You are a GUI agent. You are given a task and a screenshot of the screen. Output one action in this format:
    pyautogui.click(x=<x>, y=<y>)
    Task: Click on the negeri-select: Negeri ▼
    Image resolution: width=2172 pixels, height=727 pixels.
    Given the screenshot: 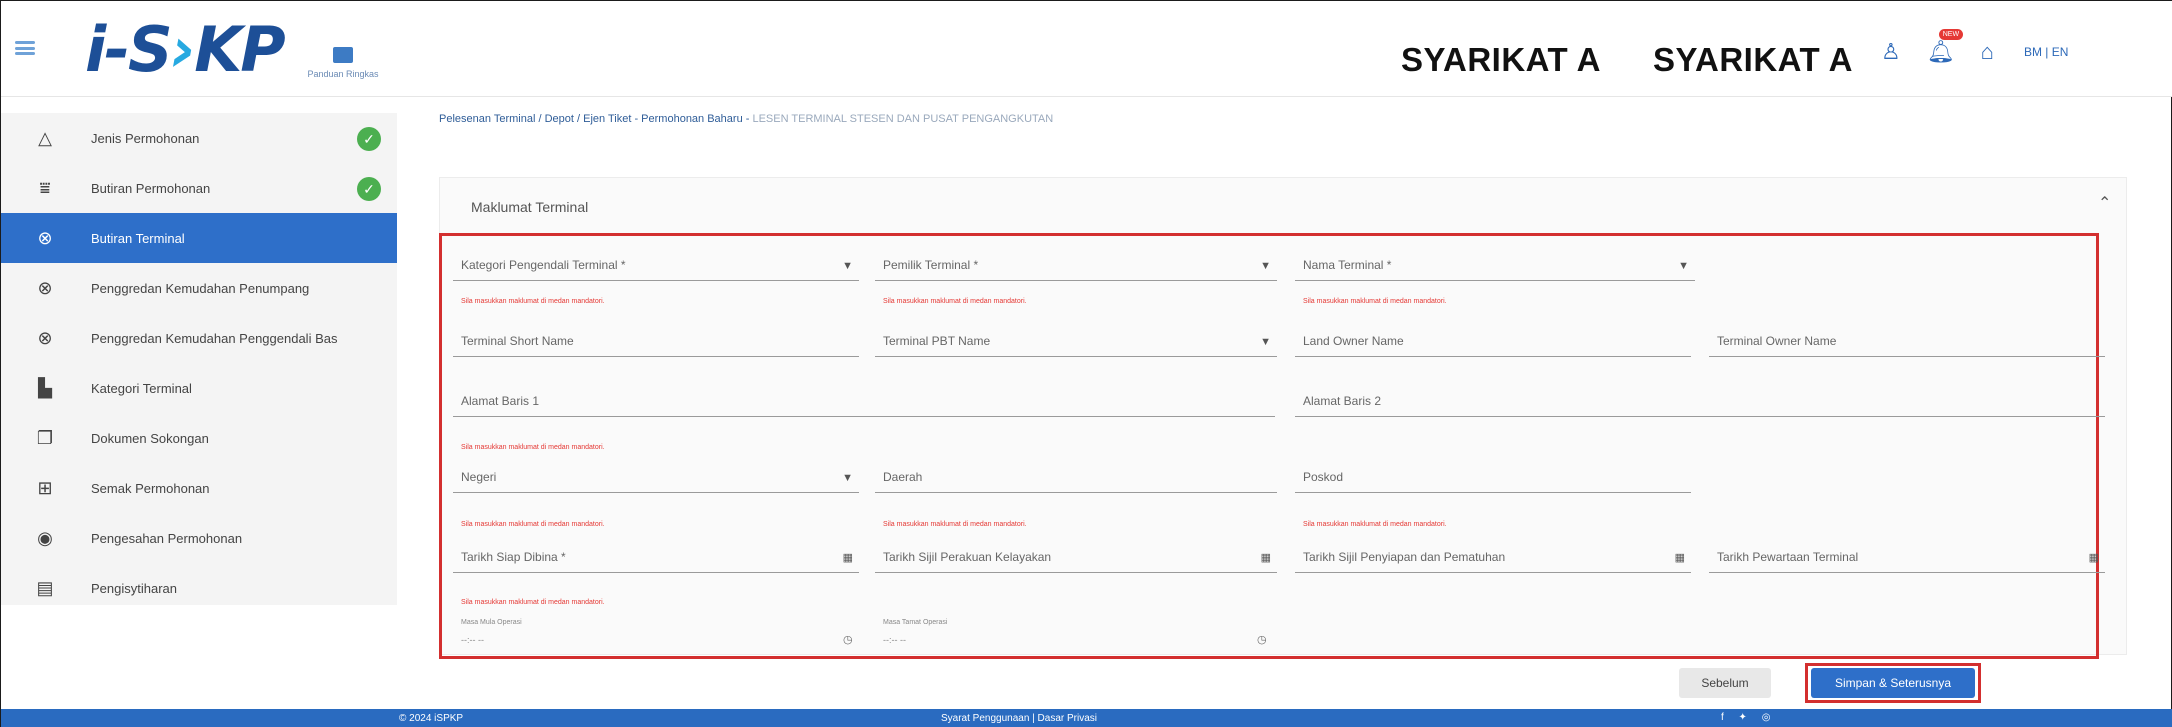 What is the action you would take?
    pyautogui.click(x=656, y=471)
    